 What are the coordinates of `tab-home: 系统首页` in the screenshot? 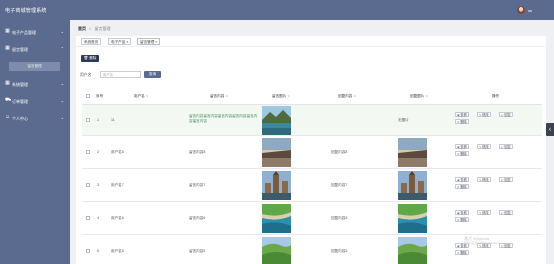 It's located at (91, 41).